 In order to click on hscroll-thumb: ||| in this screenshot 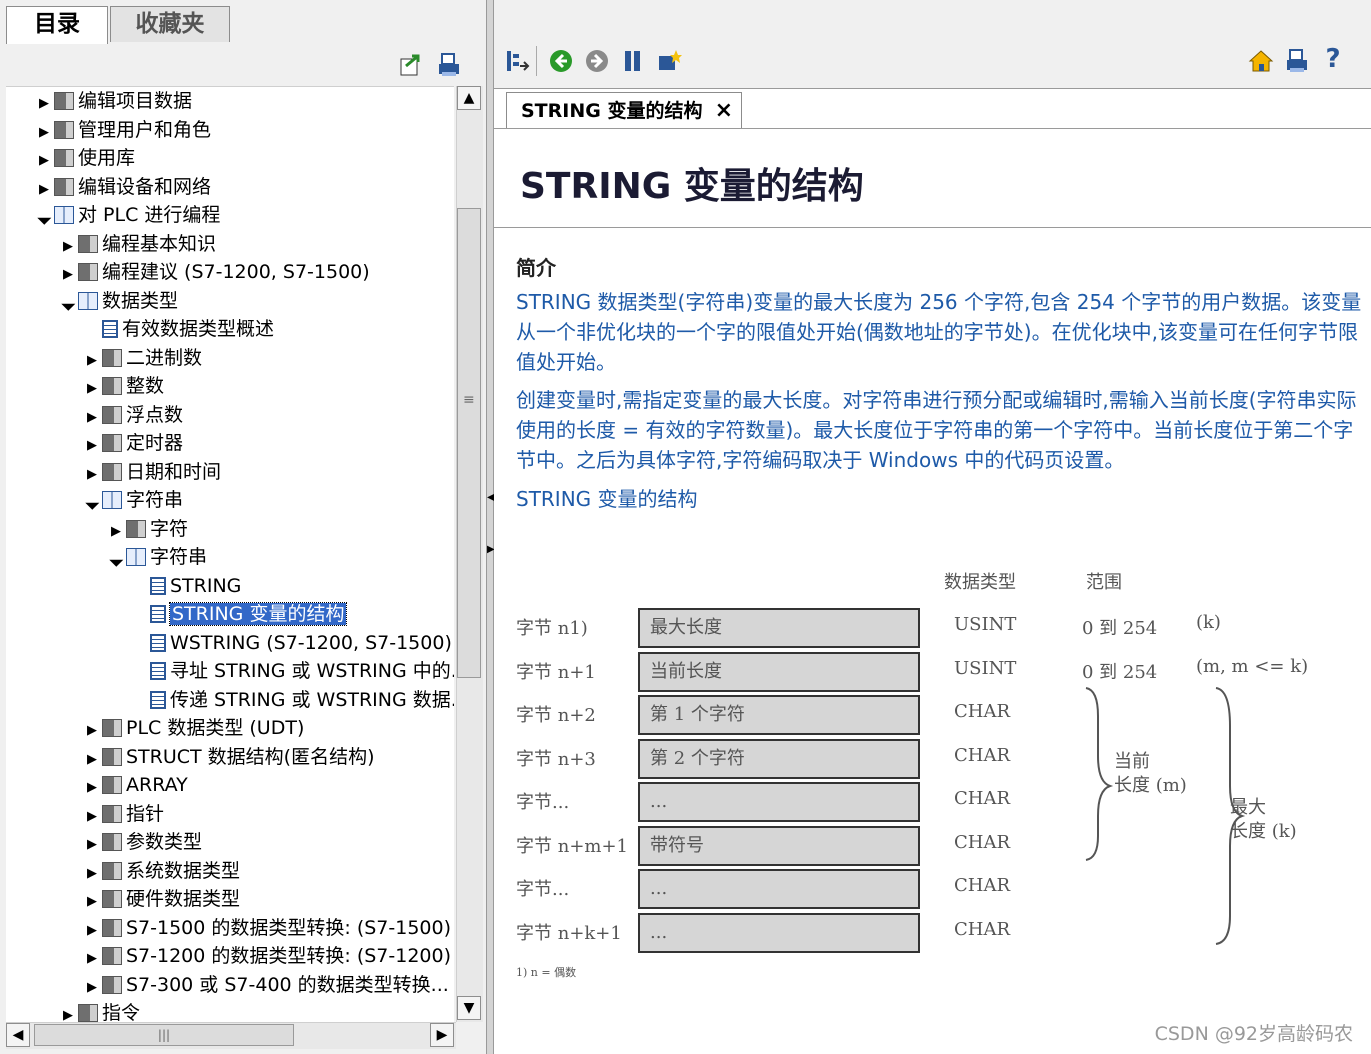, I will do `click(164, 1035)`.